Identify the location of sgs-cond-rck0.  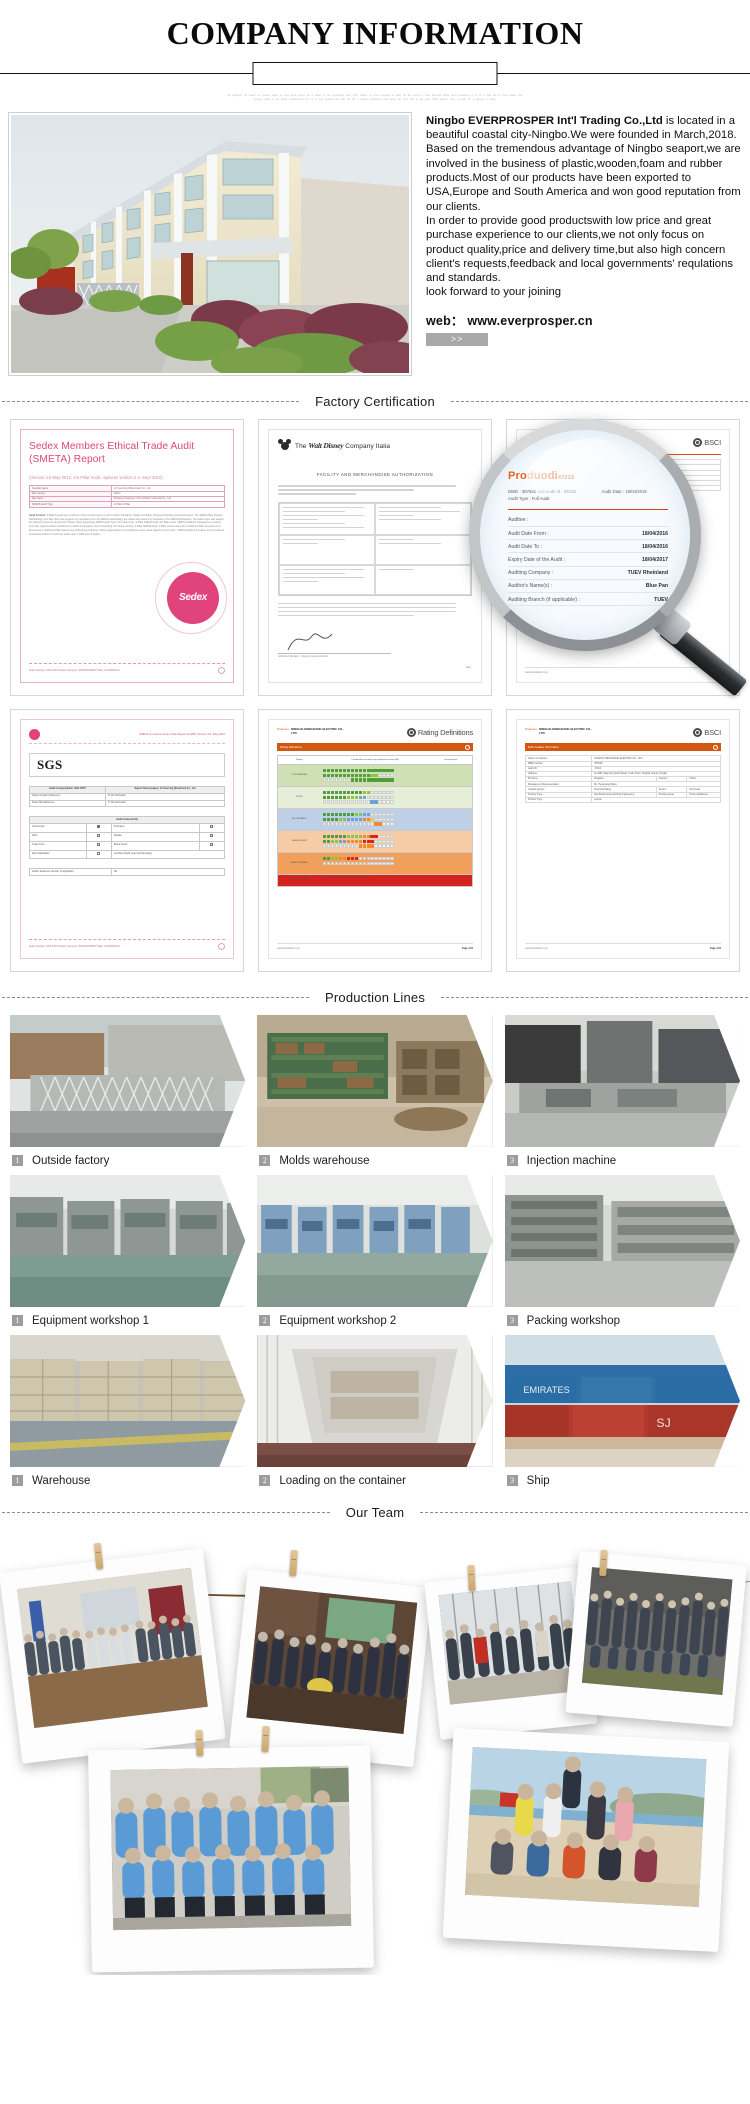
(212, 828).